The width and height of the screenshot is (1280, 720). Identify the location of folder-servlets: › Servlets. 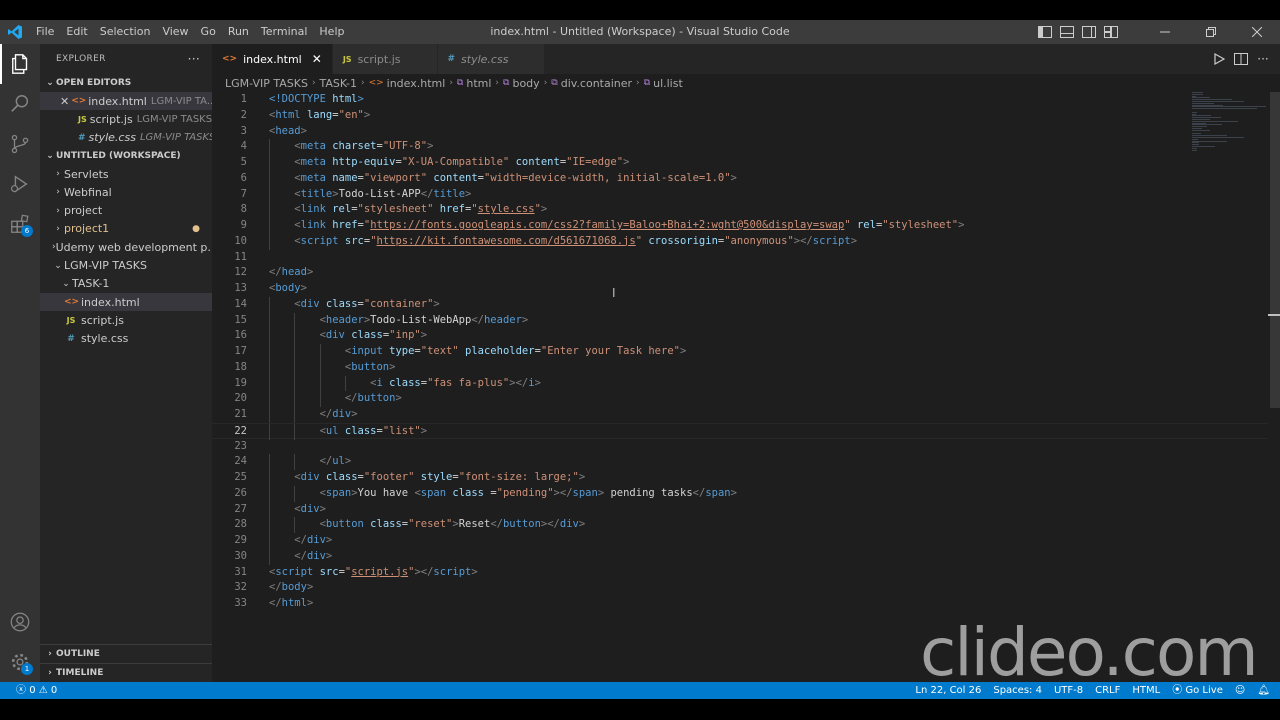
(126, 174).